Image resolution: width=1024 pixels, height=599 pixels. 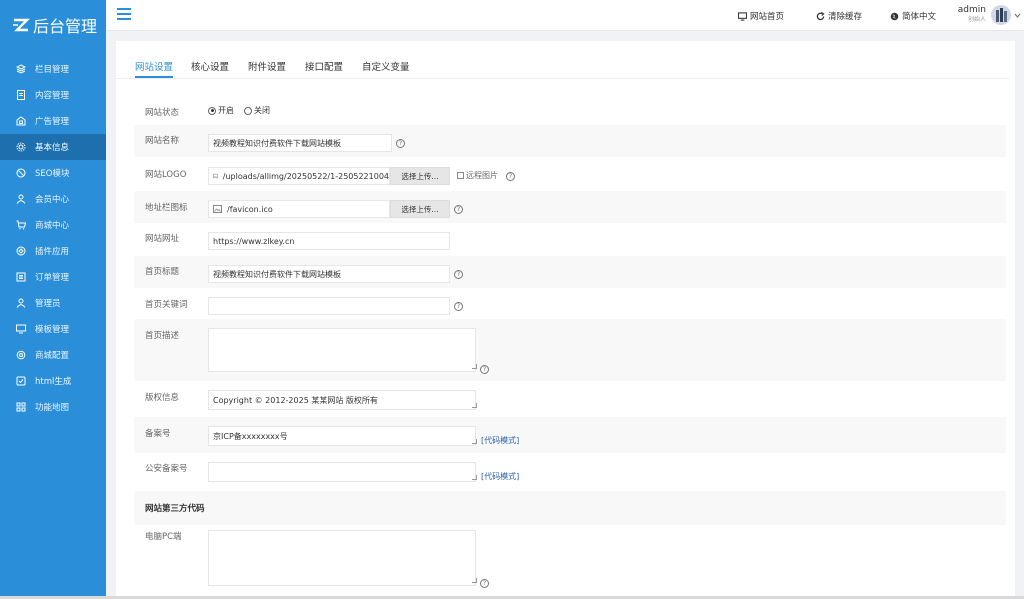 I want to click on favicon-path-input: /favicon.ico, so click(x=299, y=209).